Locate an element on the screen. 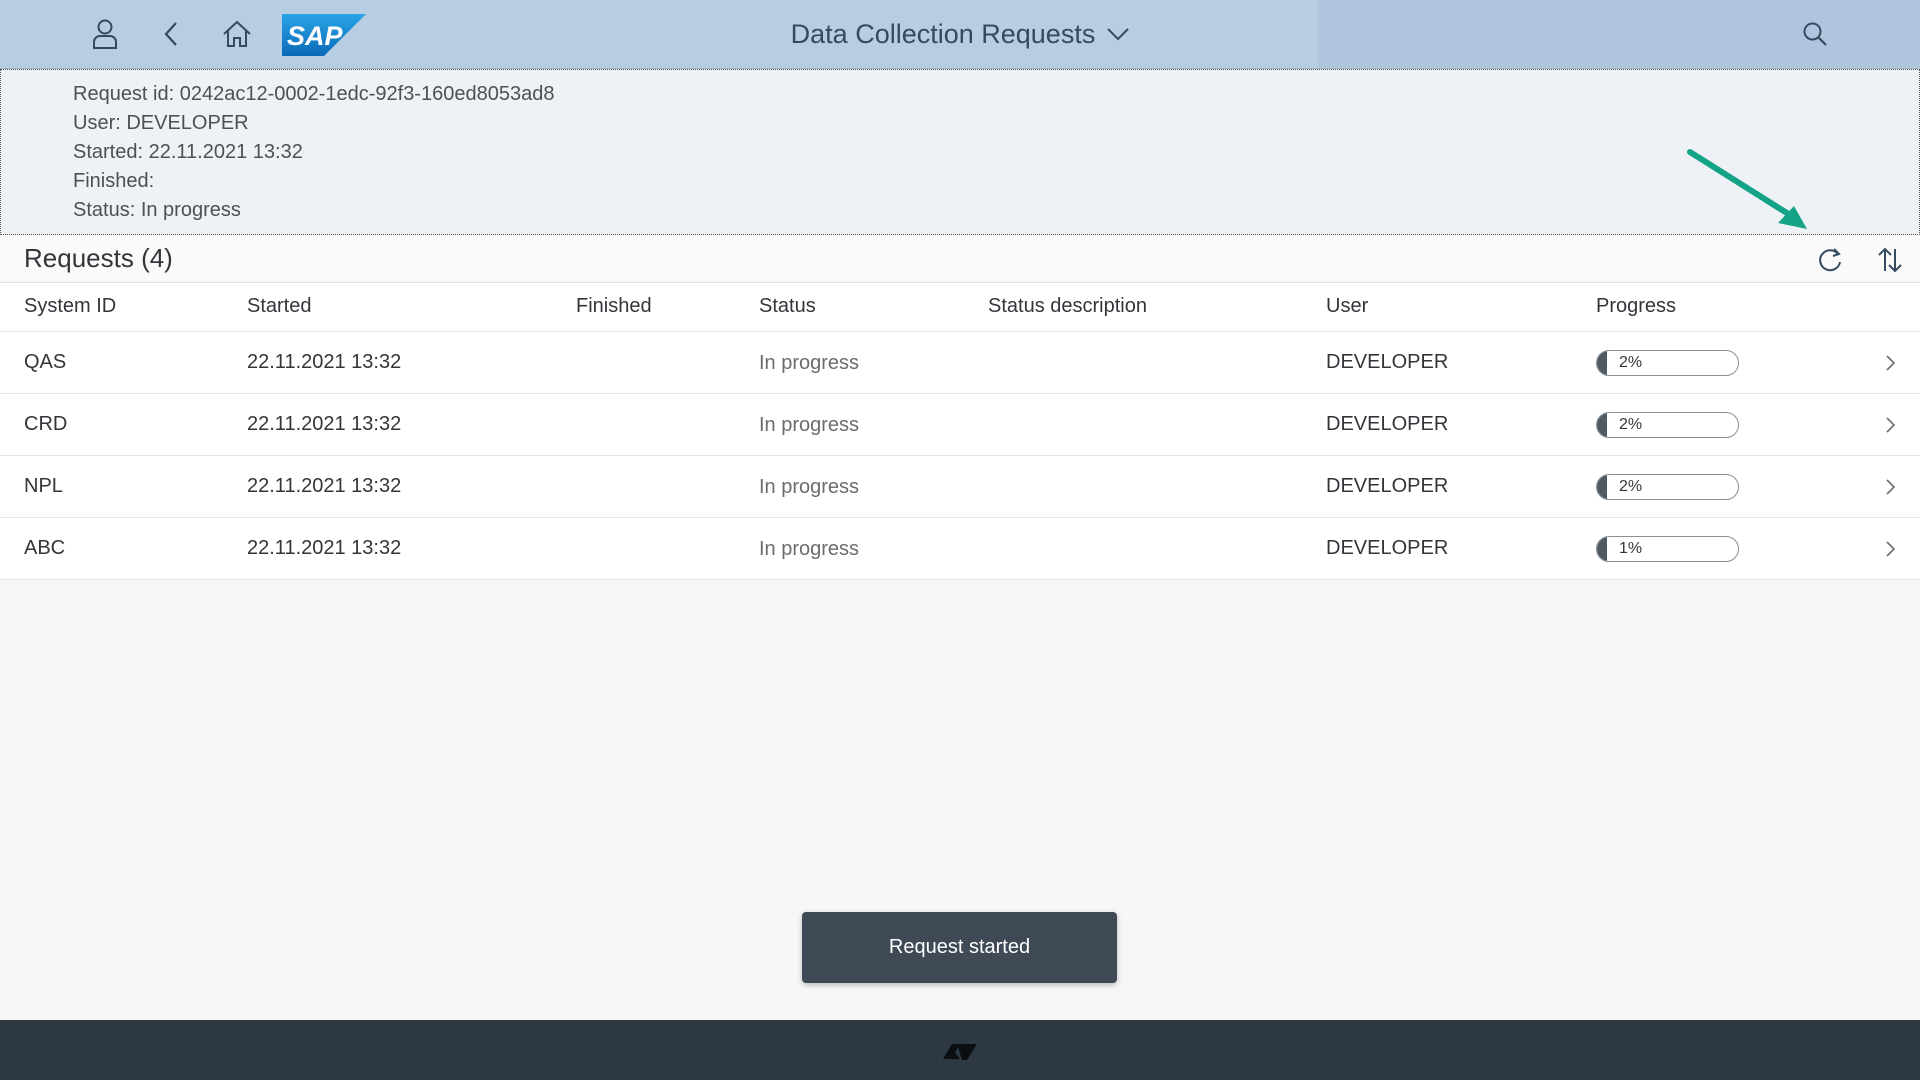 This screenshot has width=1920, height=1080. started-text: Started: 22.11.2021 13:32 is located at coordinates (188, 152).